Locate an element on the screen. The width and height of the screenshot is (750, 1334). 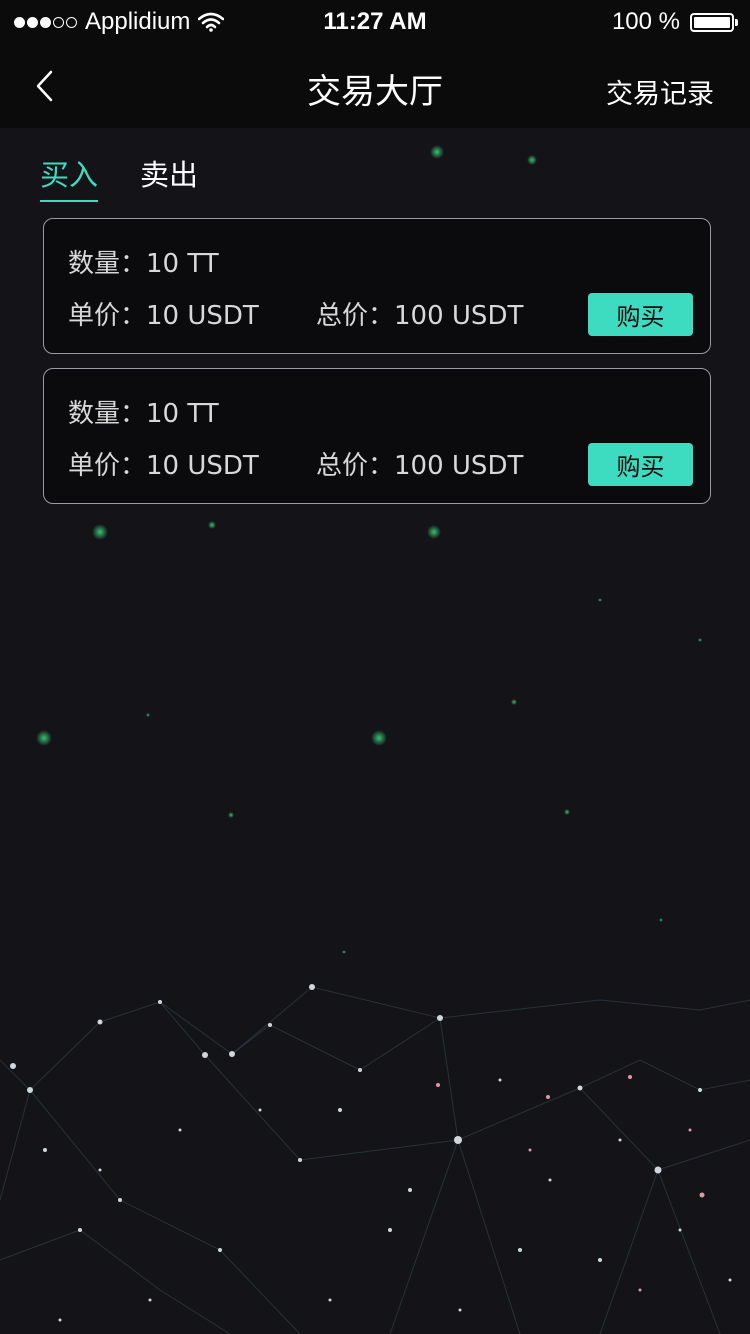
status-right: 100 % is located at coordinates (674, 22).